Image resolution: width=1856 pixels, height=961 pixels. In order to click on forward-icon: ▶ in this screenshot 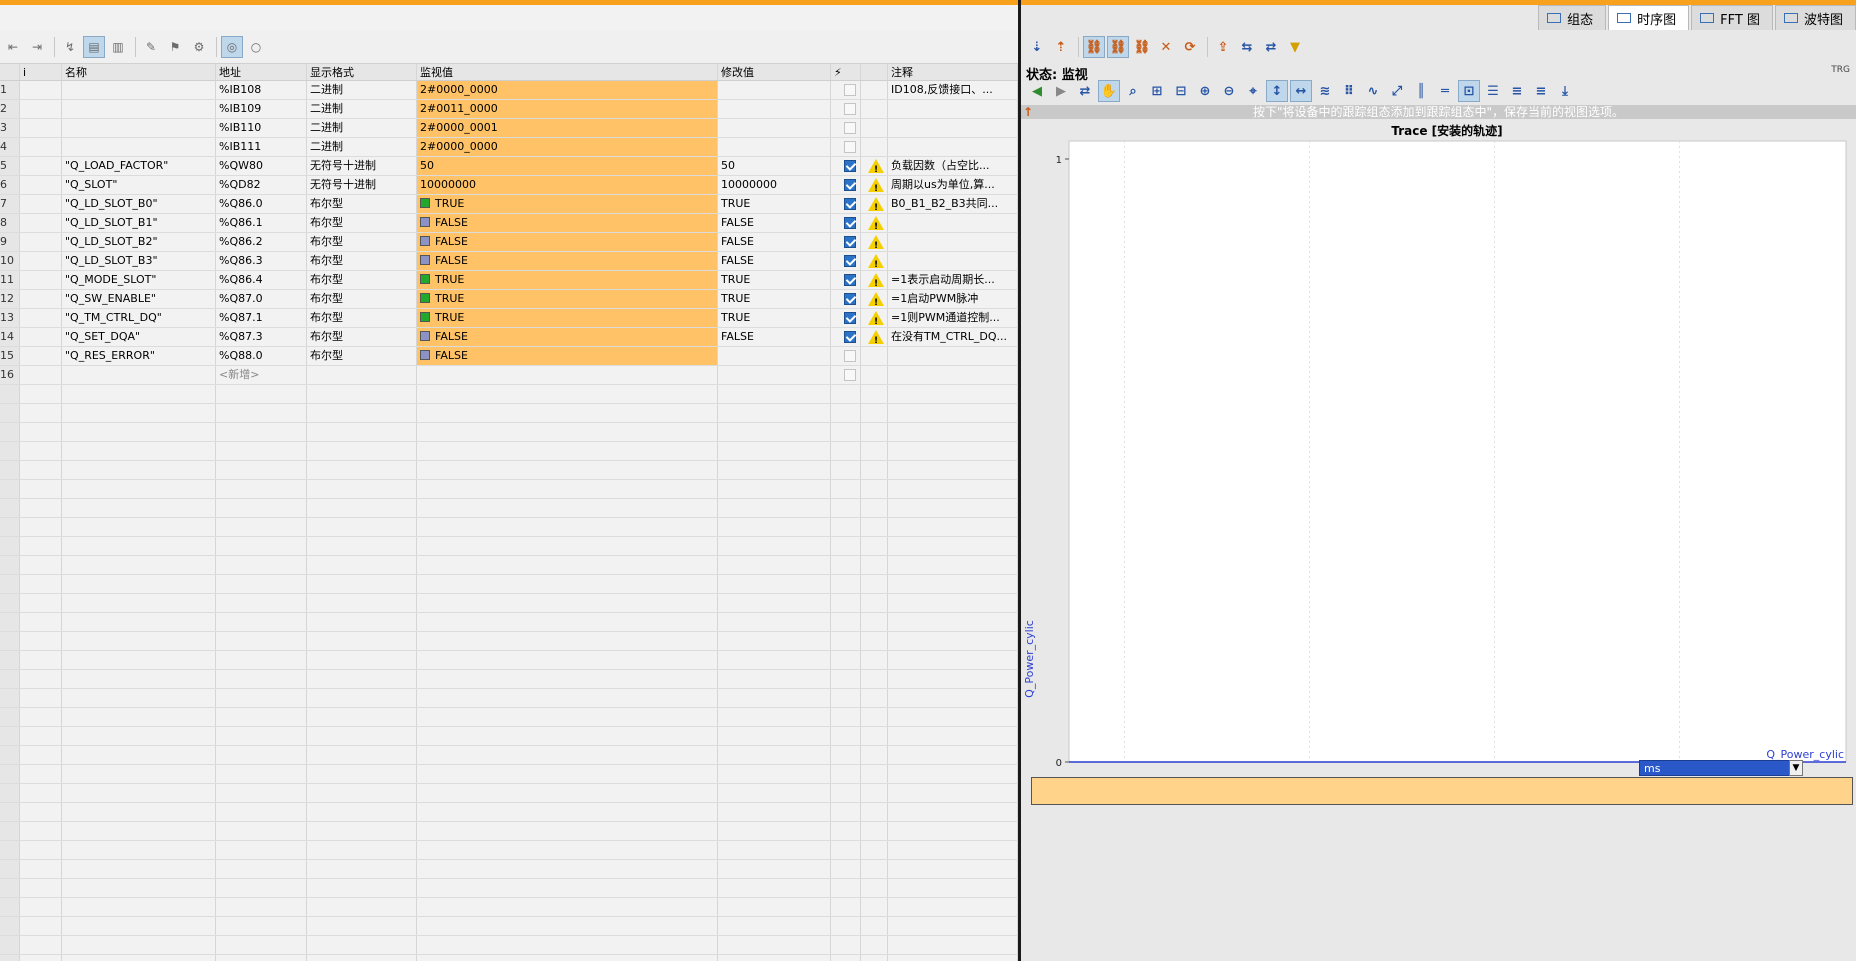, I will do `click(1061, 91)`.